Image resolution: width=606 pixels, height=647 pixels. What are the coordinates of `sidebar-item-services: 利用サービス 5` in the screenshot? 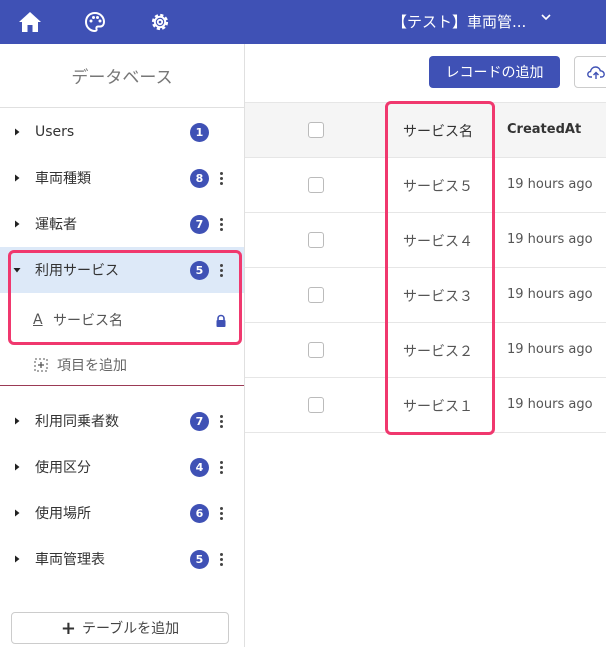 It's located at (122, 270).